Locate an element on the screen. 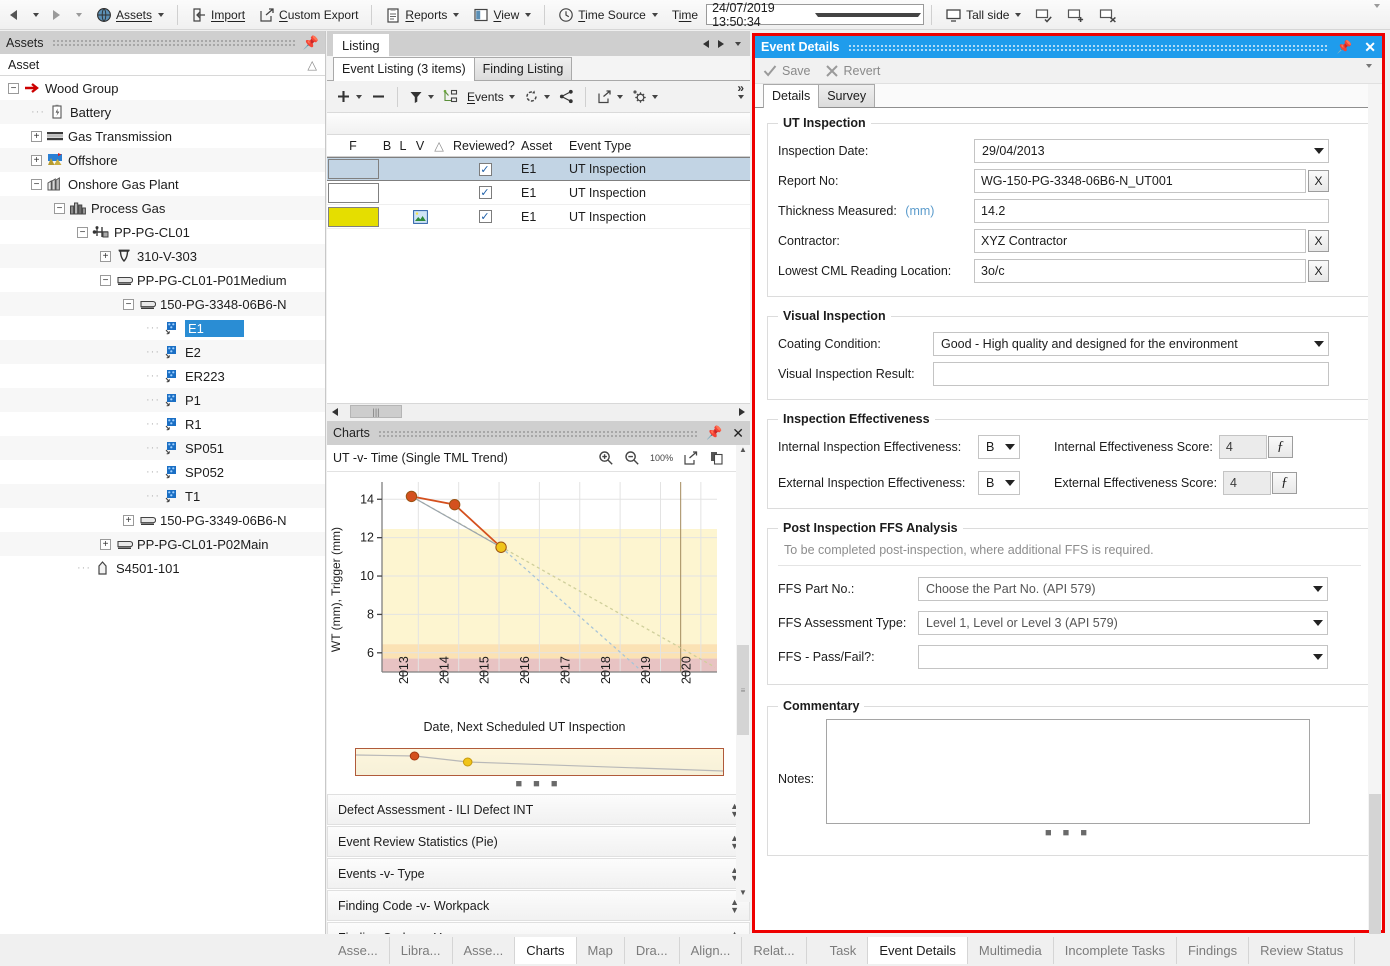 Image resolution: width=1390 pixels, height=966 pixels. export-icon is located at coordinates (691, 458).